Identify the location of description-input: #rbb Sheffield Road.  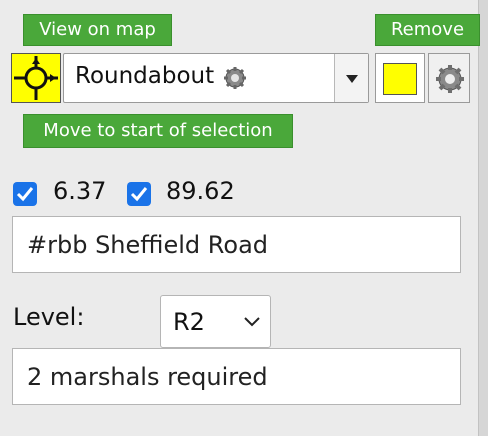
(236, 244).